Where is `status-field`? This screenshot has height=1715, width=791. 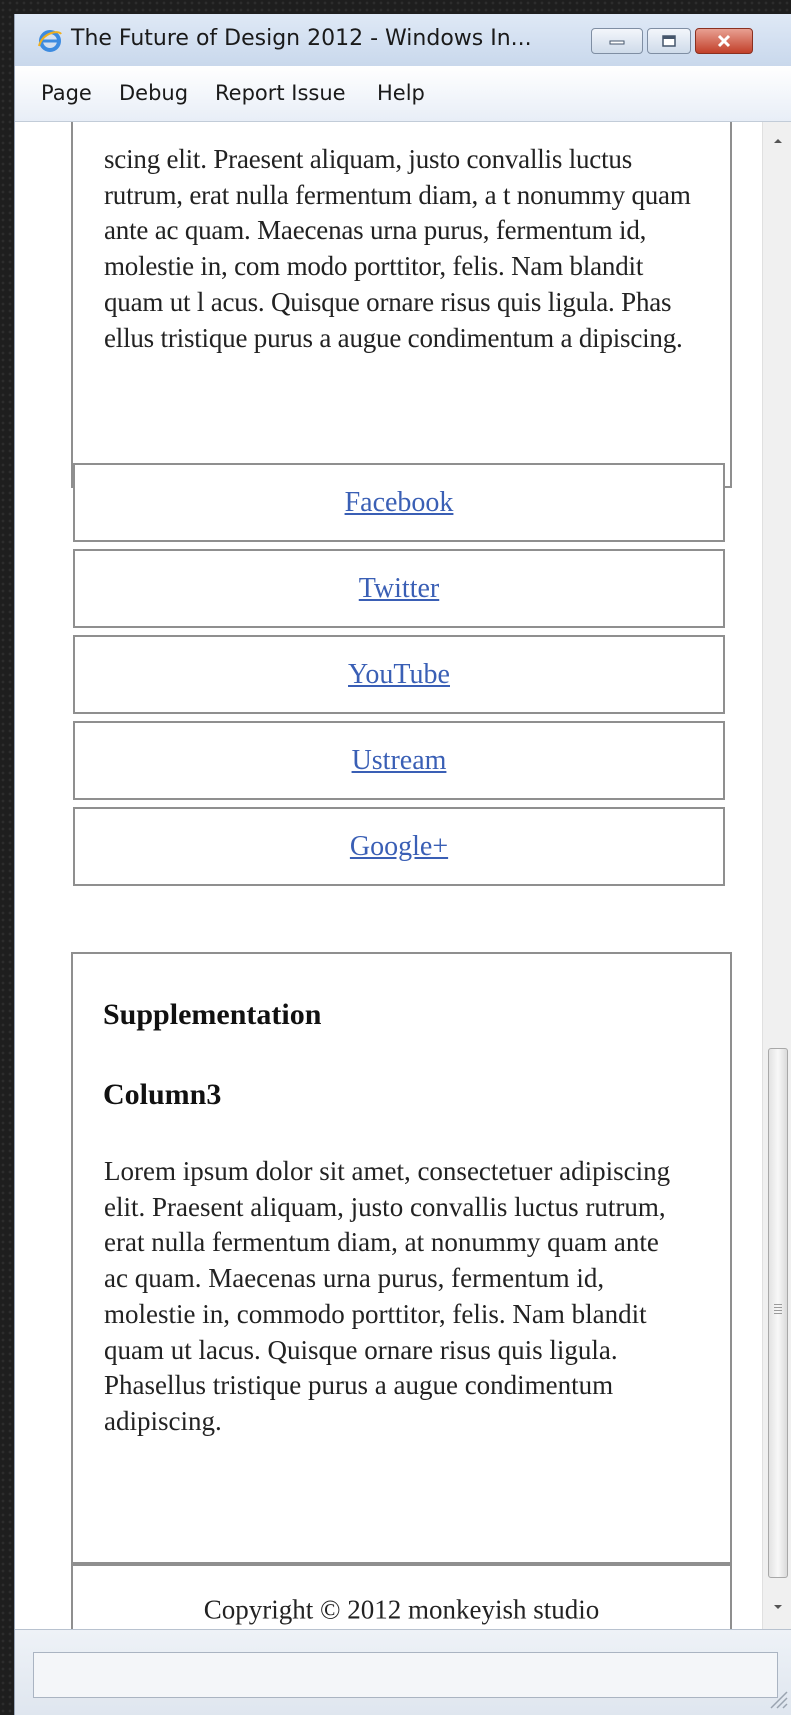 status-field is located at coordinates (405, 1675).